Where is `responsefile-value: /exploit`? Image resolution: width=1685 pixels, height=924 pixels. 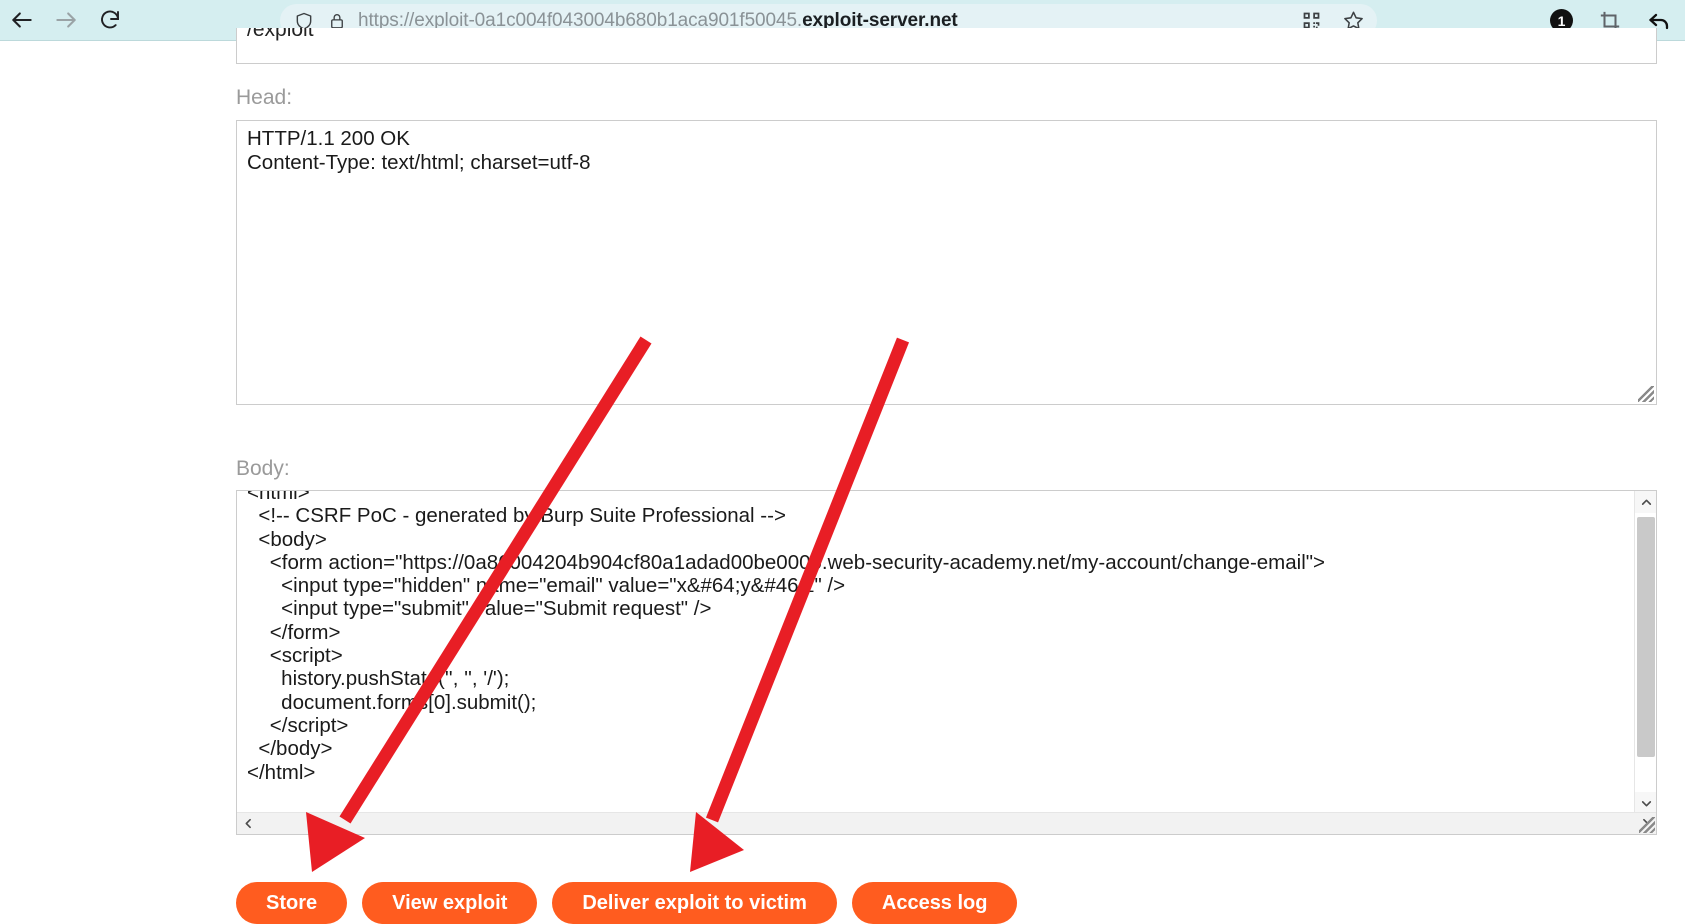
responsefile-value: /exploit is located at coordinates (280, 34).